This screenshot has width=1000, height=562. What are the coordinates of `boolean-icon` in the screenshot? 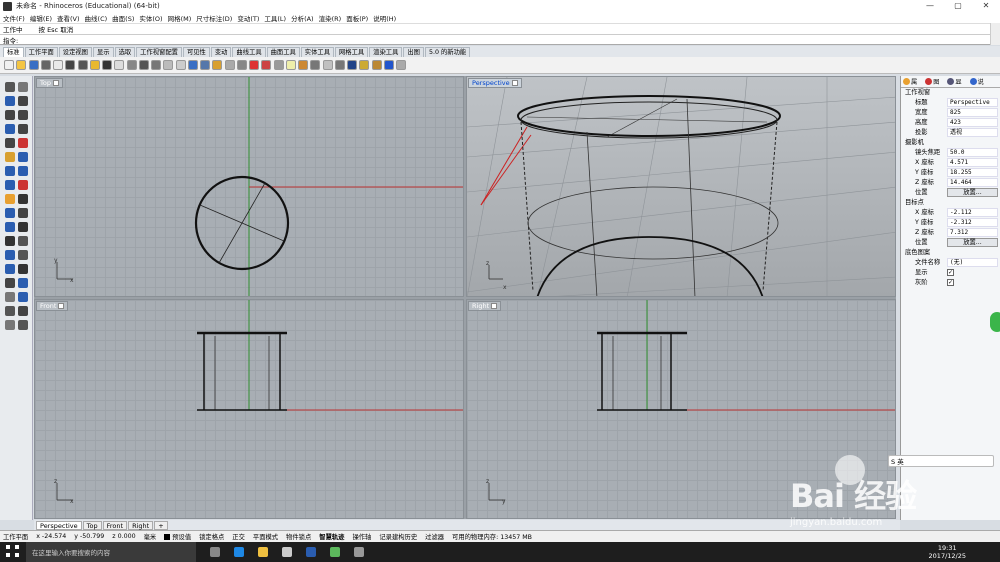 It's located at (10, 199).